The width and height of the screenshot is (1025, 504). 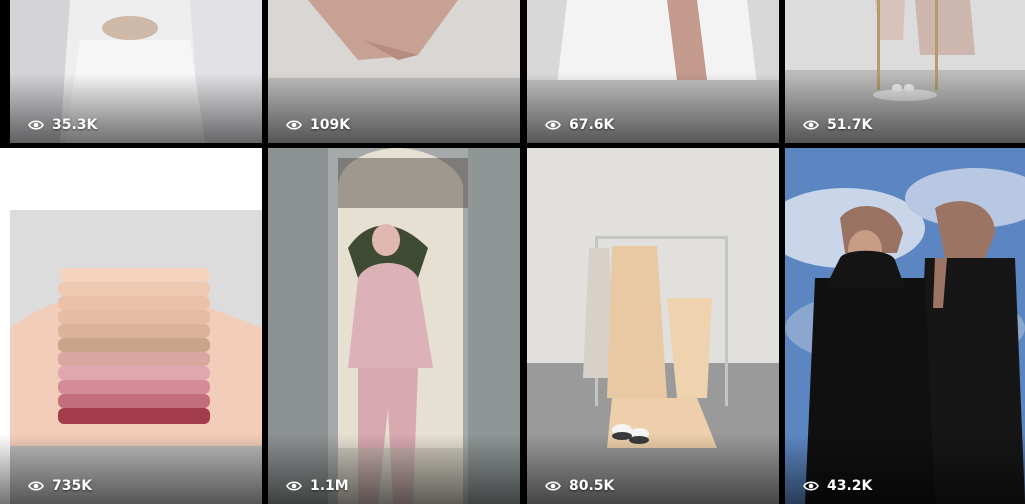 I want to click on view-count: 35.3K, so click(x=62, y=125).